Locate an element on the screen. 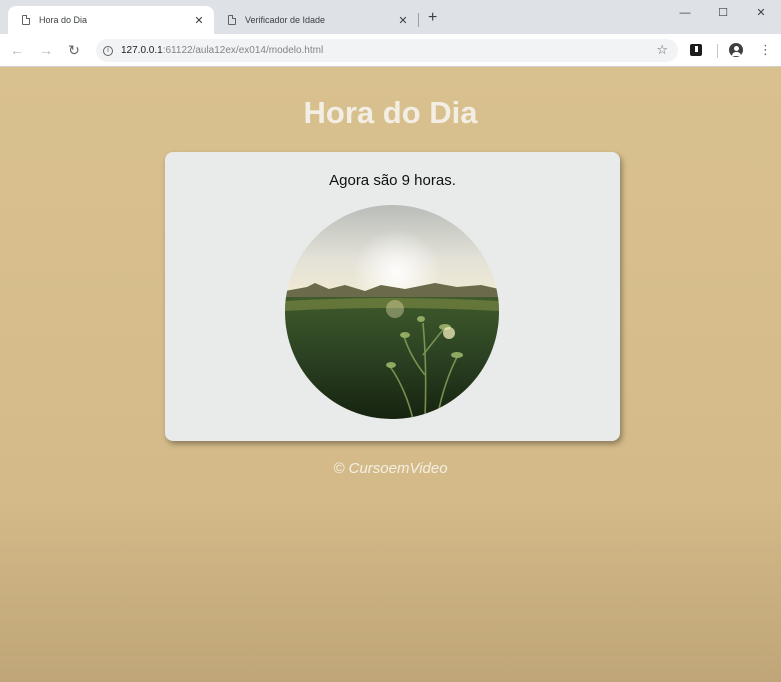  morning-photo is located at coordinates (392, 312).